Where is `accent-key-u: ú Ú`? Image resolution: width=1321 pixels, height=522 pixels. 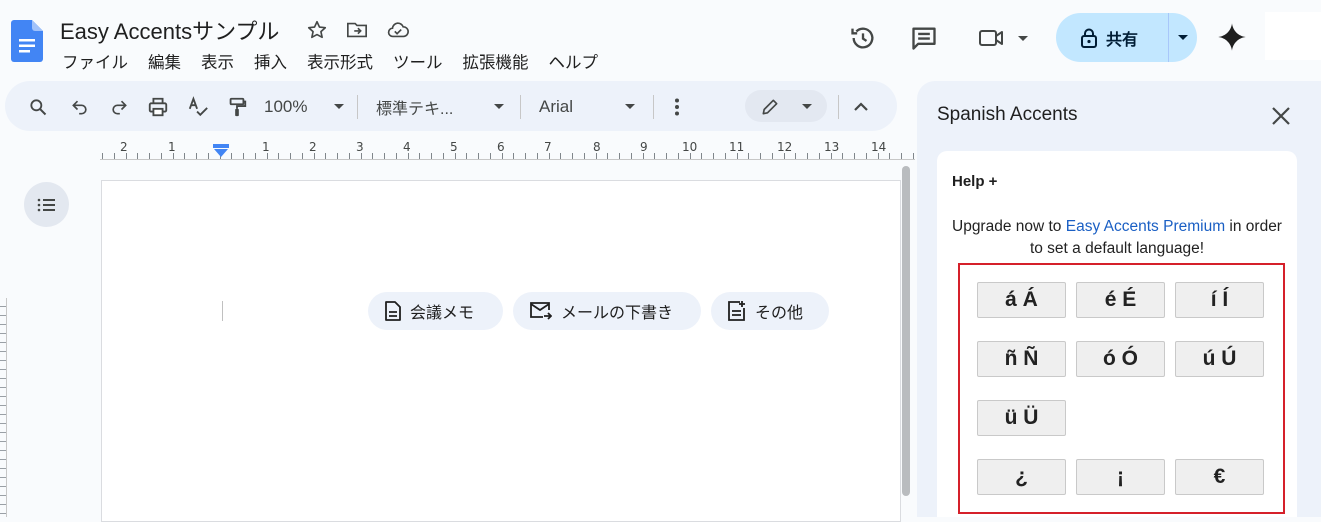 accent-key-u: ú Ú is located at coordinates (1219, 359).